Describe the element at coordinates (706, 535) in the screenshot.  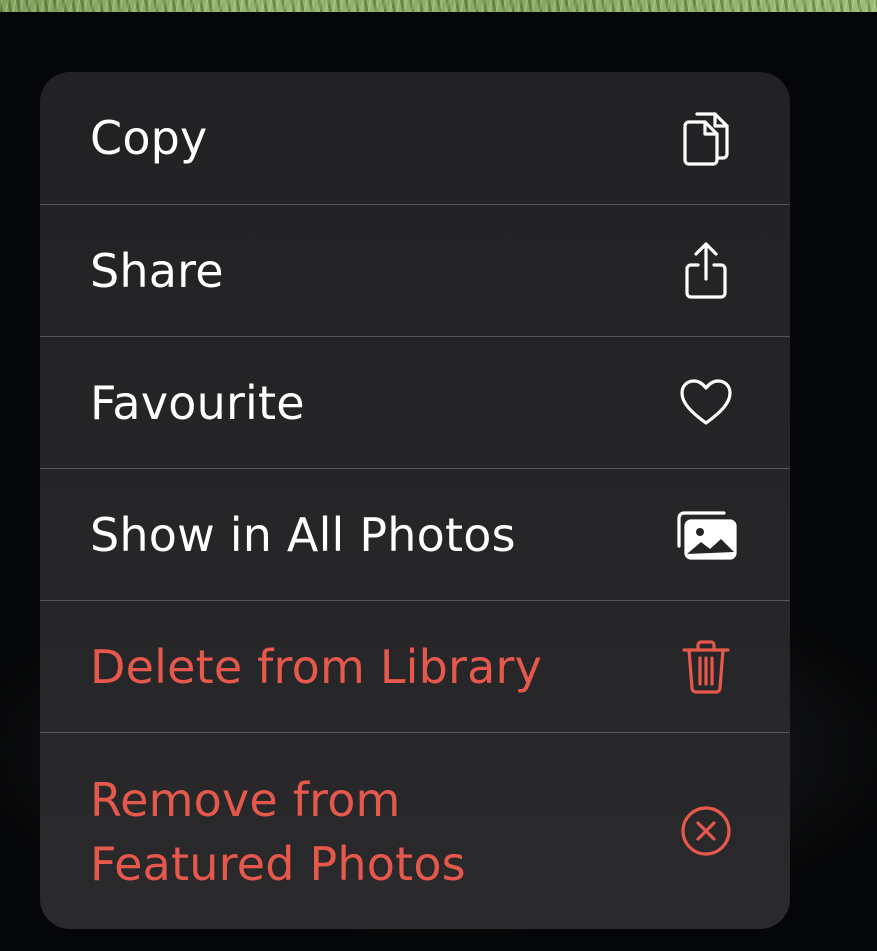
I see `photos-icon` at that location.